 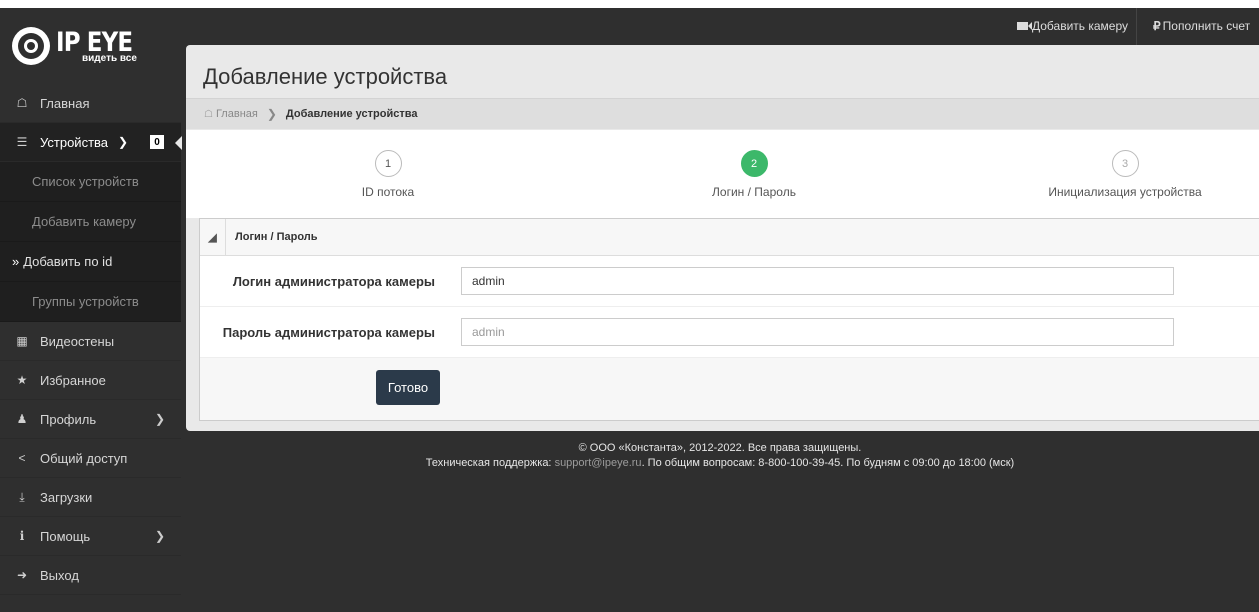 What do you see at coordinates (59, 575) in the screenshot?
I see `sidebar-item-label: Выход` at bounding box center [59, 575].